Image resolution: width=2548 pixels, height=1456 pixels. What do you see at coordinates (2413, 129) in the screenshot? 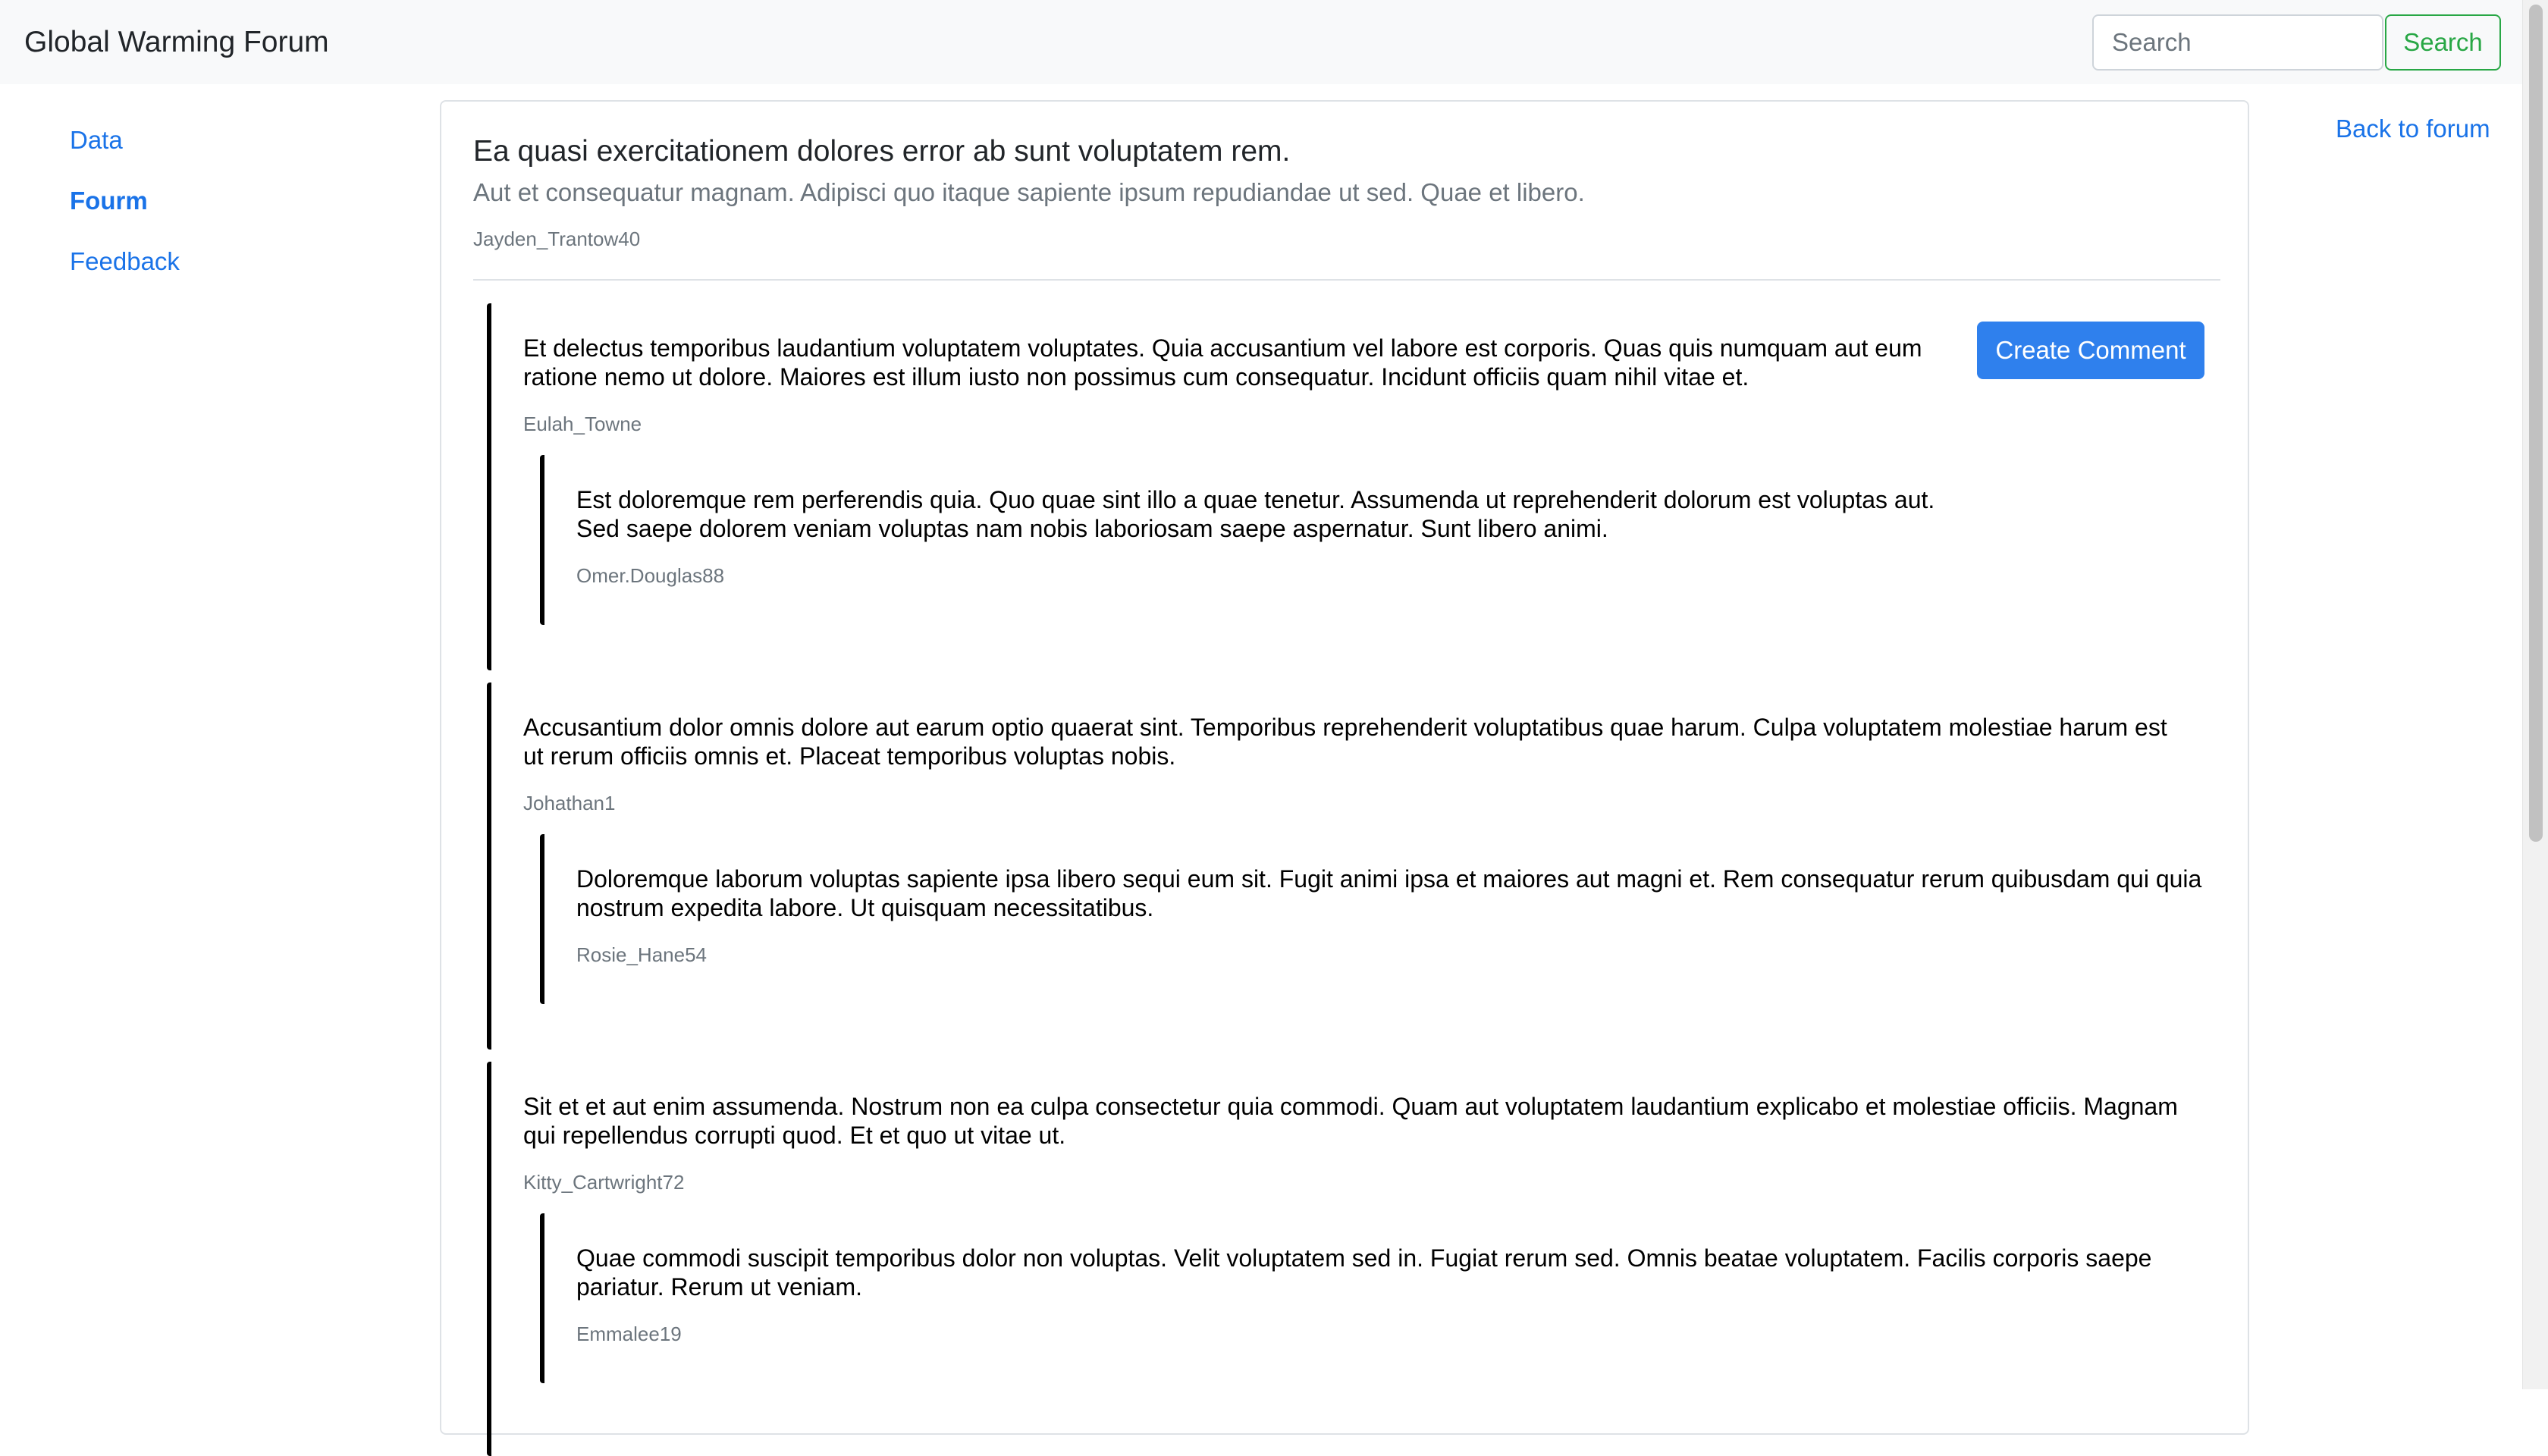
I see `back-to-forum-link: Back to forum` at bounding box center [2413, 129].